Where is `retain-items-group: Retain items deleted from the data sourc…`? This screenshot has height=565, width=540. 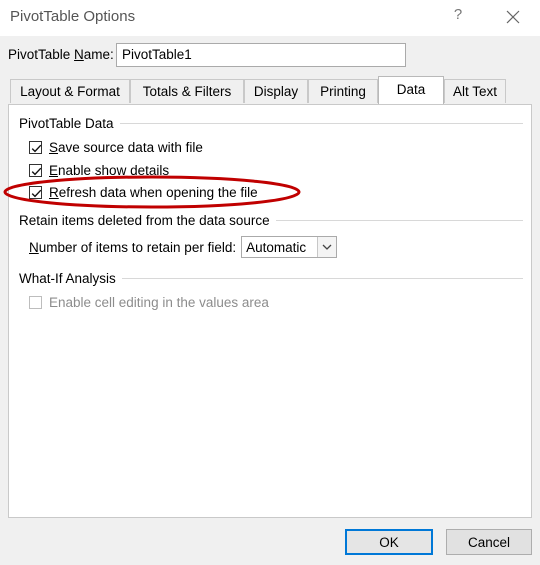
retain-items-group: Retain items deleted from the data sourc… is located at coordinates (271, 220).